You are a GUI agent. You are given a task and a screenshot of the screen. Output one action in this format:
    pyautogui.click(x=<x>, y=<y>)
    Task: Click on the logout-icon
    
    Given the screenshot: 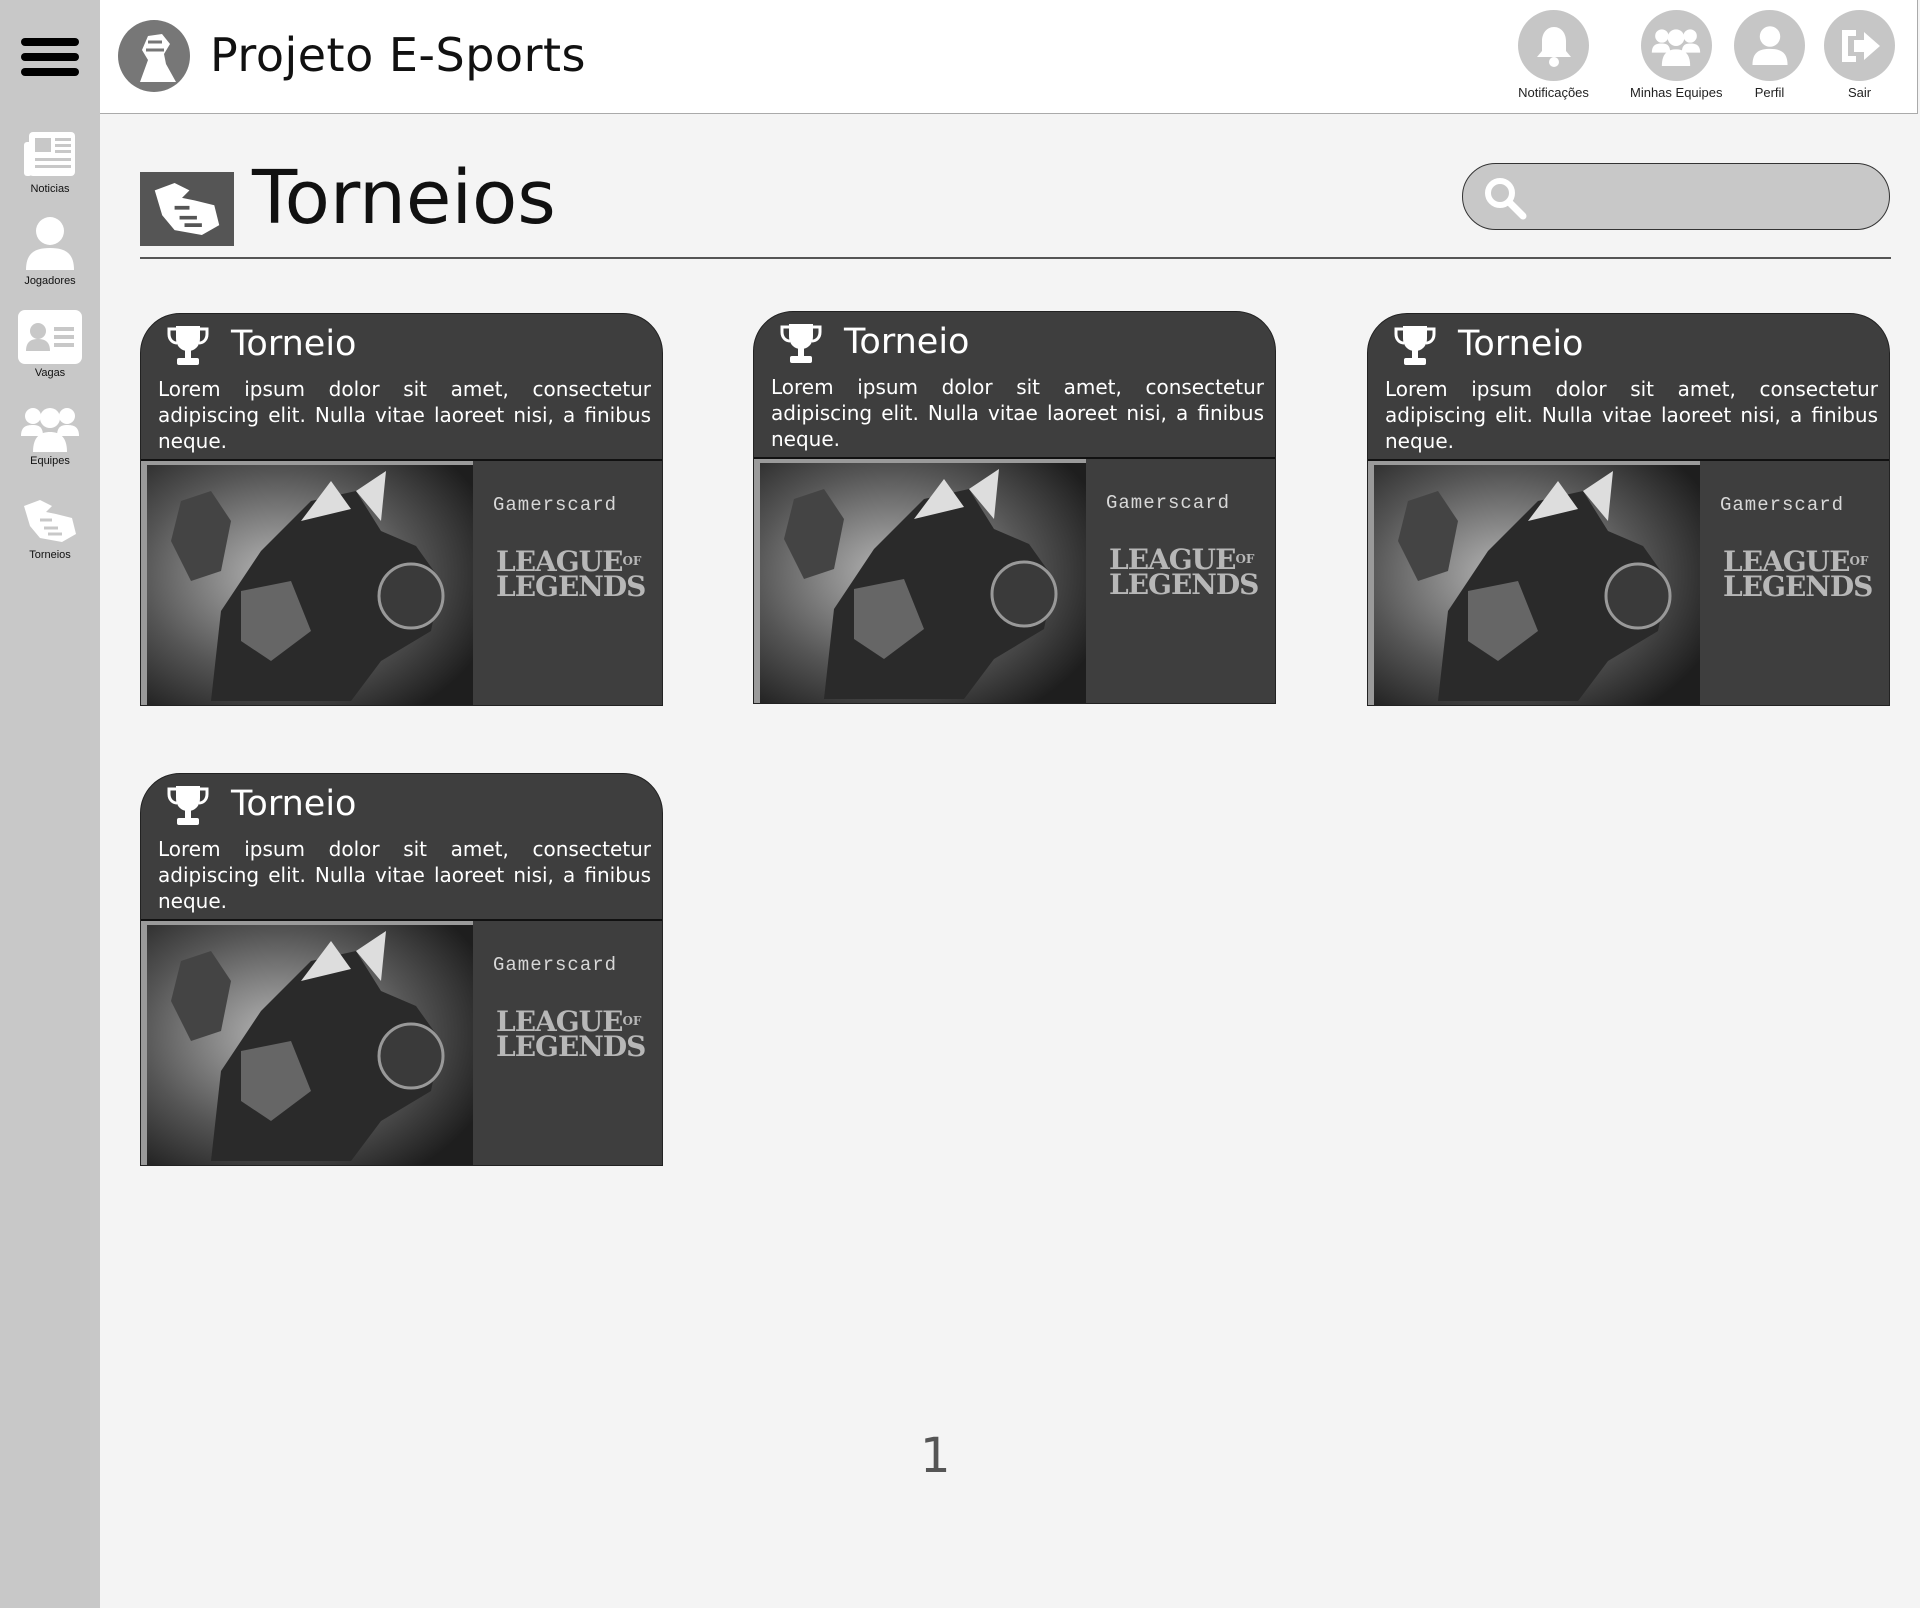 What is the action you would take?
    pyautogui.click(x=1860, y=45)
    